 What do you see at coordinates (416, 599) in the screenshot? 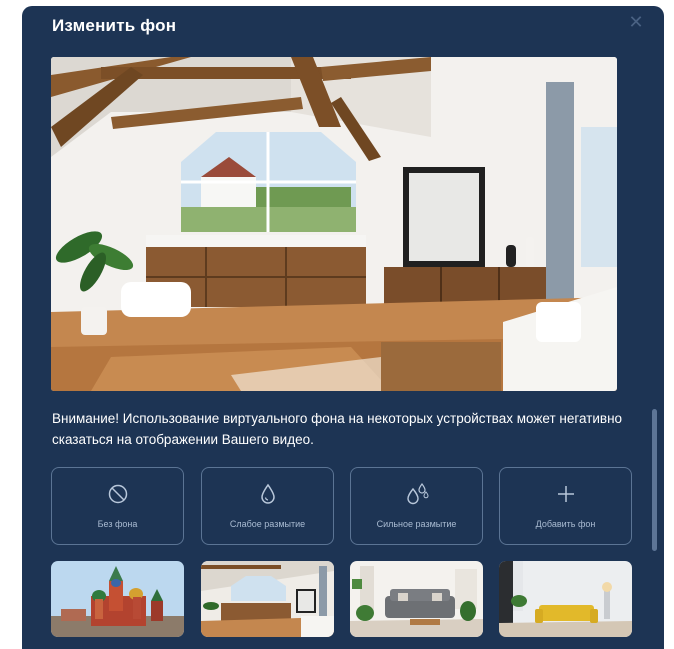
I see `thumbnail-living-room-gray-sofa` at bounding box center [416, 599].